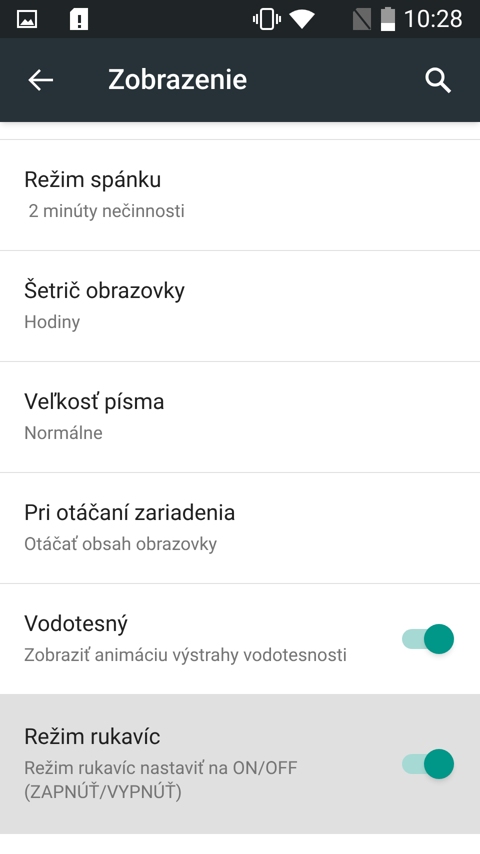  Describe the element at coordinates (64, 434) in the screenshot. I see `item-summary: Normálne` at that location.